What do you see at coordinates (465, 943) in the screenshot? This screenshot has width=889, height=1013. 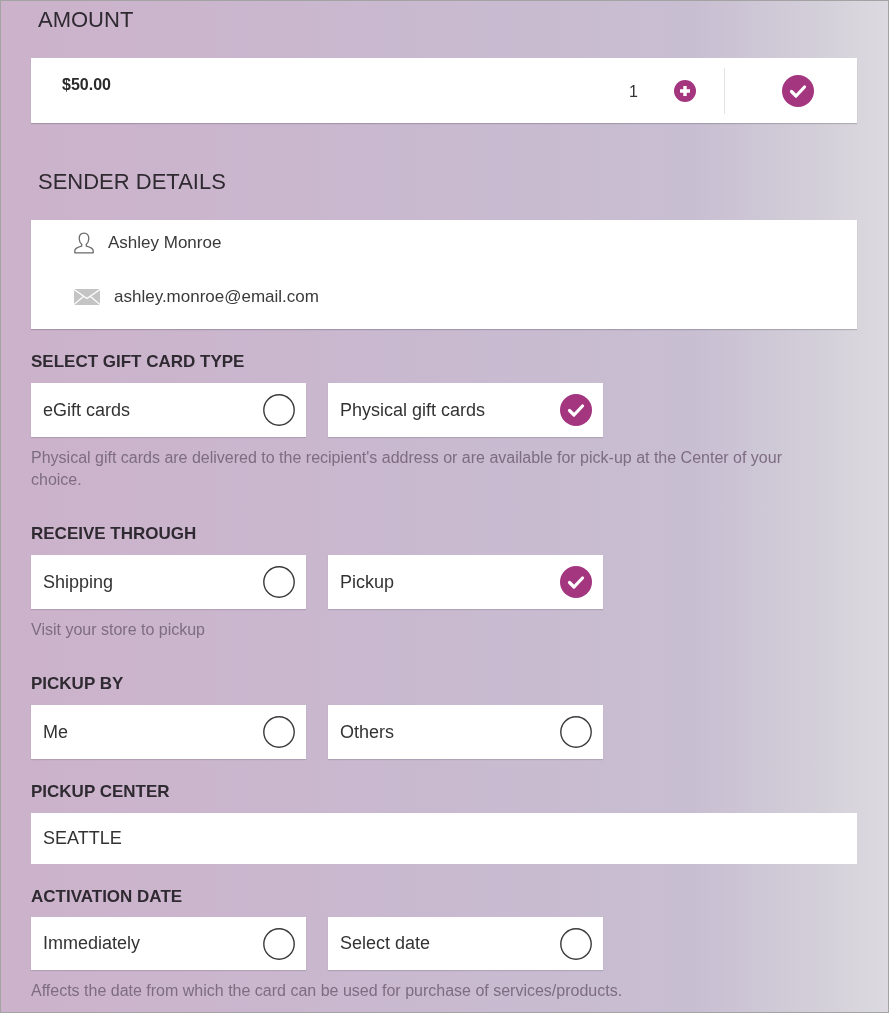 I see `option-button: Select date` at bounding box center [465, 943].